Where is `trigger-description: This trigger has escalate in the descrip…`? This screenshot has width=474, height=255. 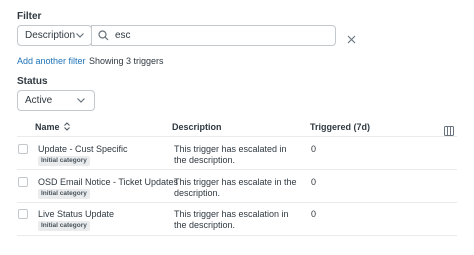
trigger-description: This trigger has escalate in the descrip… is located at coordinates (235, 187).